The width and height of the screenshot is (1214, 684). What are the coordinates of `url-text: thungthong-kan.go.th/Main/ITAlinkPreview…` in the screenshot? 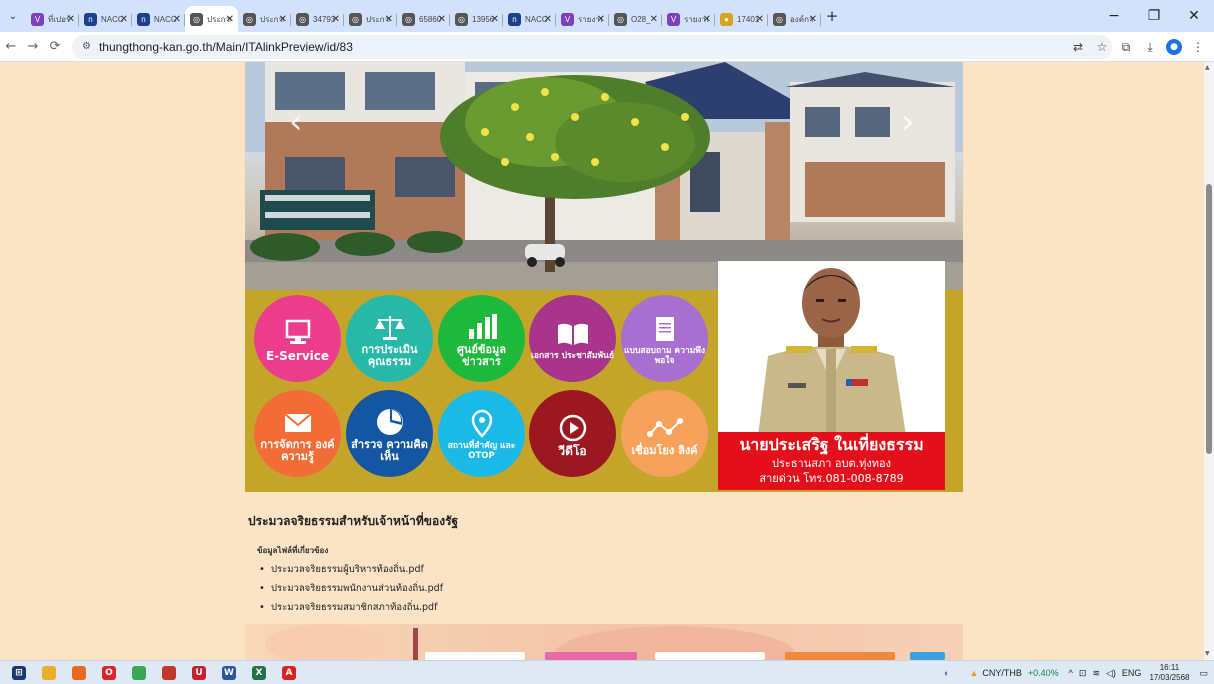 It's located at (226, 47).